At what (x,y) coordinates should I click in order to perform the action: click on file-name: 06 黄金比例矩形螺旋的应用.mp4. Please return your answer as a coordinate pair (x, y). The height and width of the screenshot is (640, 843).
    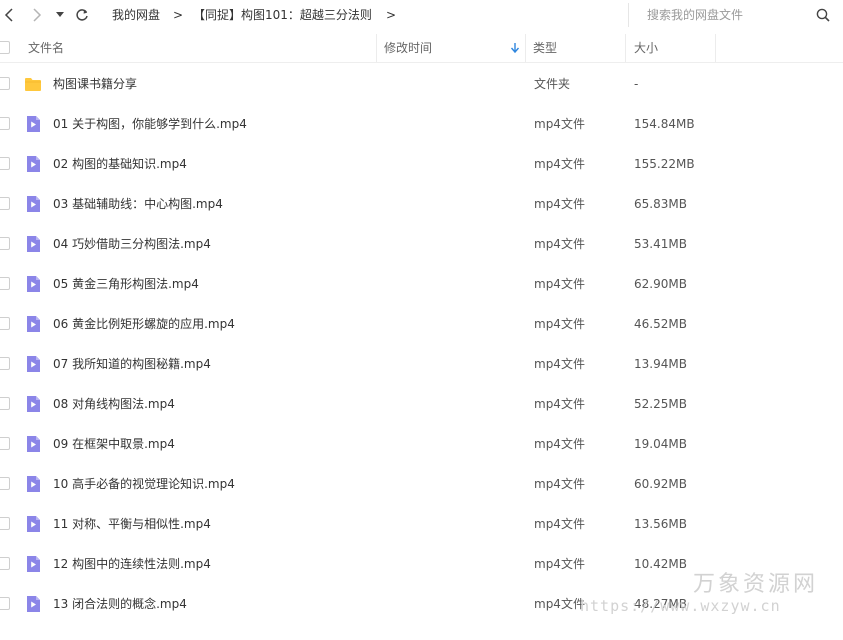
    Looking at the image, I should click on (144, 324).